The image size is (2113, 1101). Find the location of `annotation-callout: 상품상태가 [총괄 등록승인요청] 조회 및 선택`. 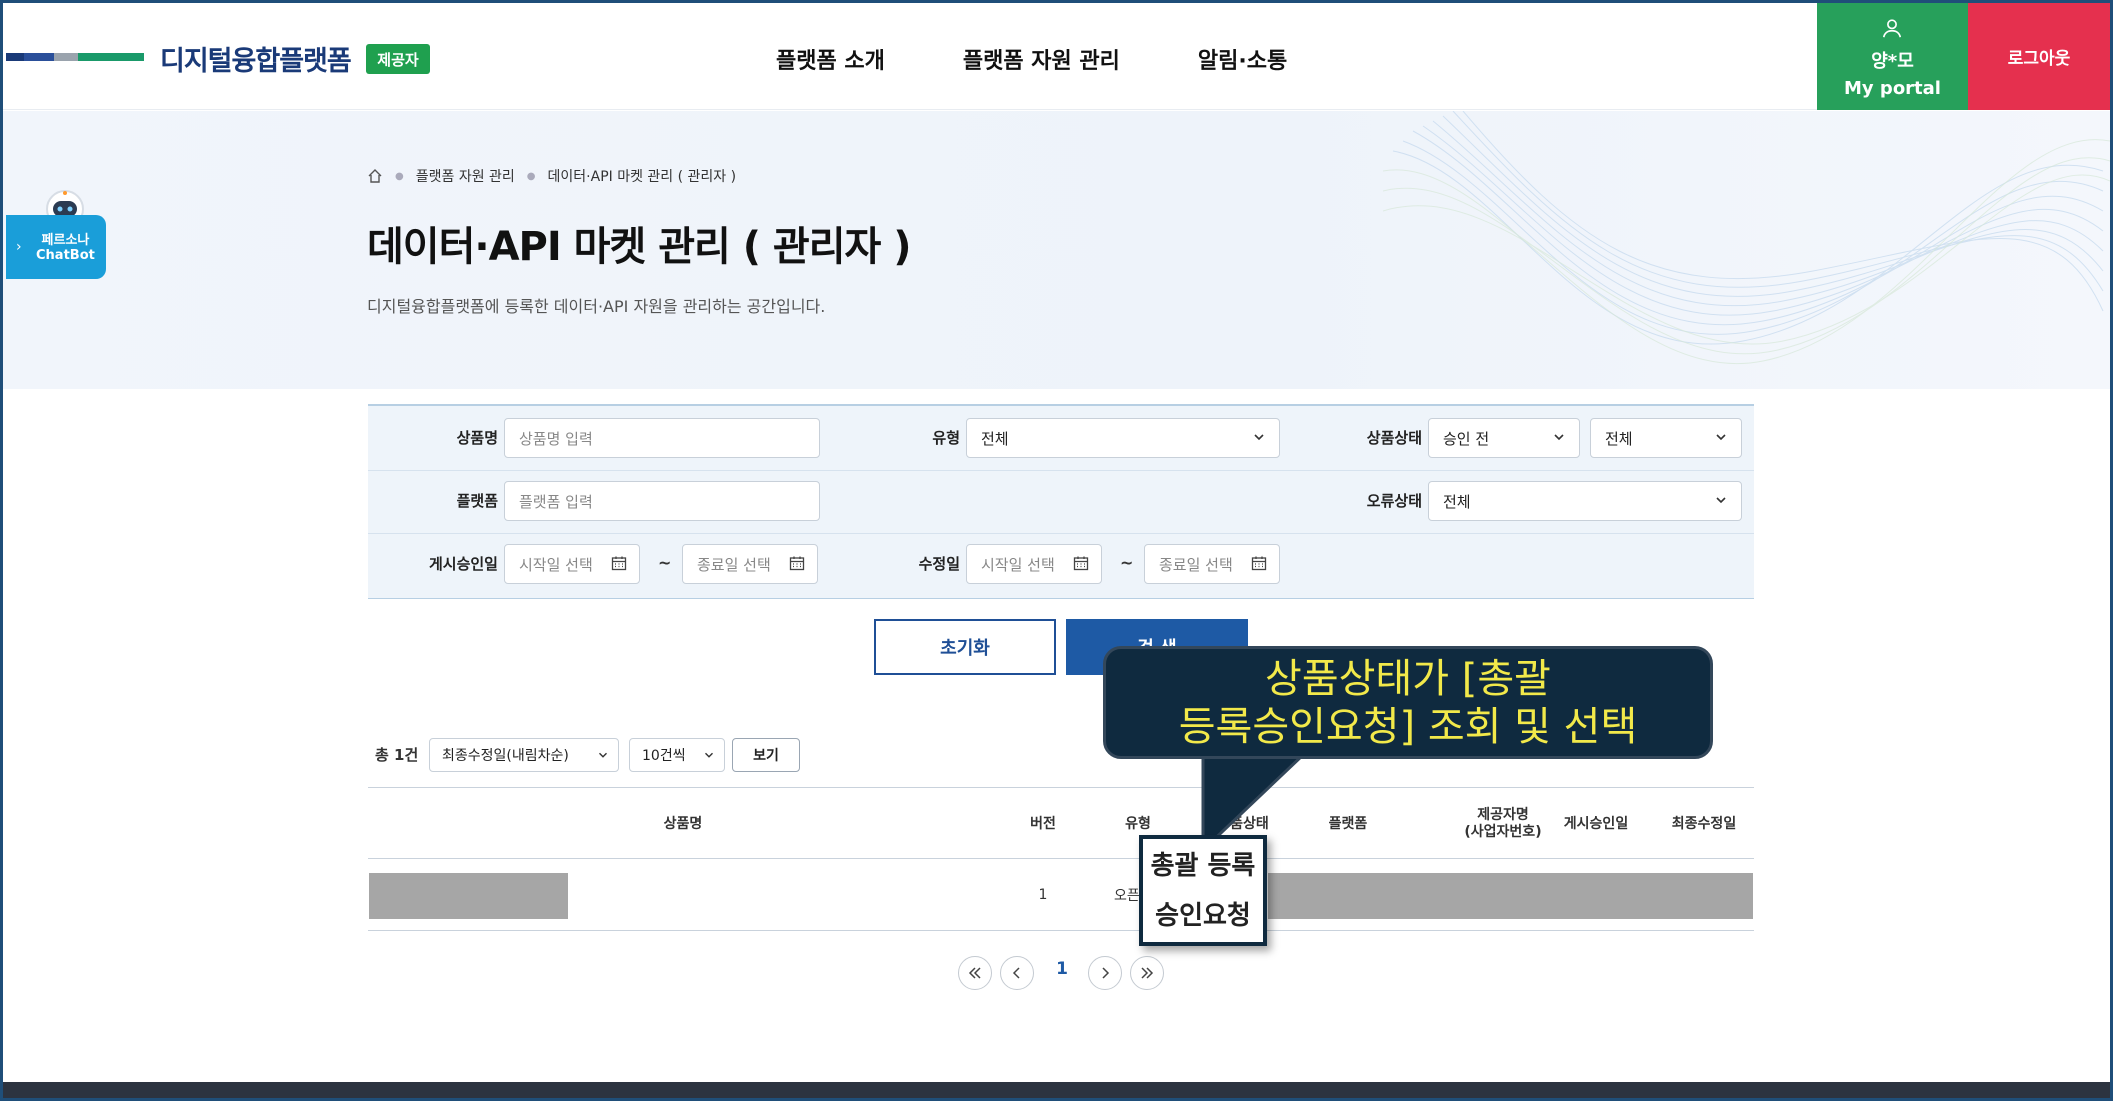

annotation-callout: 상품상태가 [총괄 등록승인요청] 조회 및 선택 is located at coordinates (1408, 702).